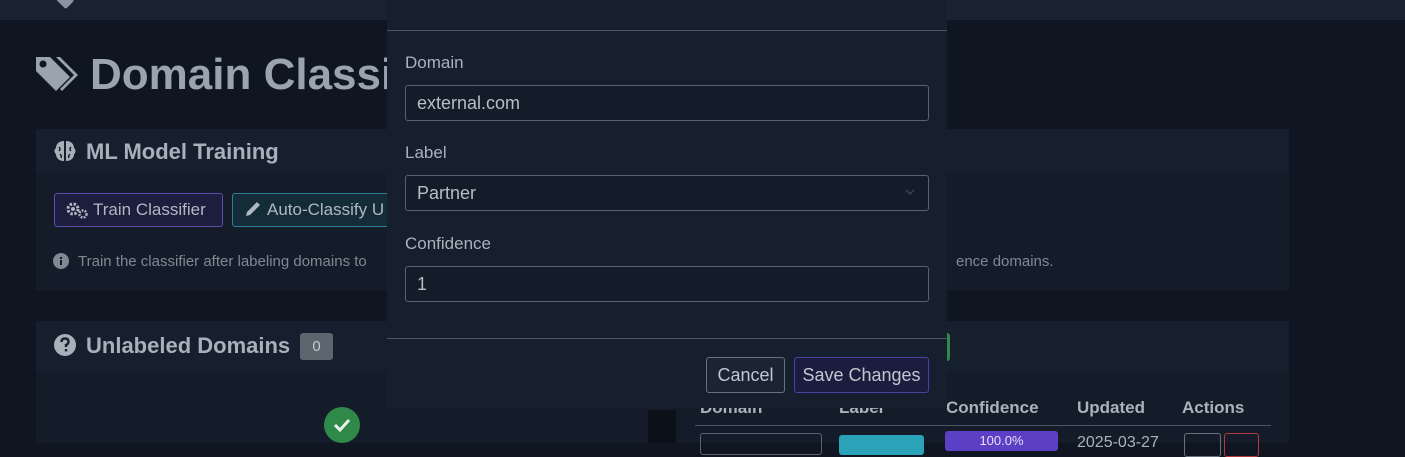 The image size is (1405, 457). I want to click on table-header-divider, so click(983, 425).